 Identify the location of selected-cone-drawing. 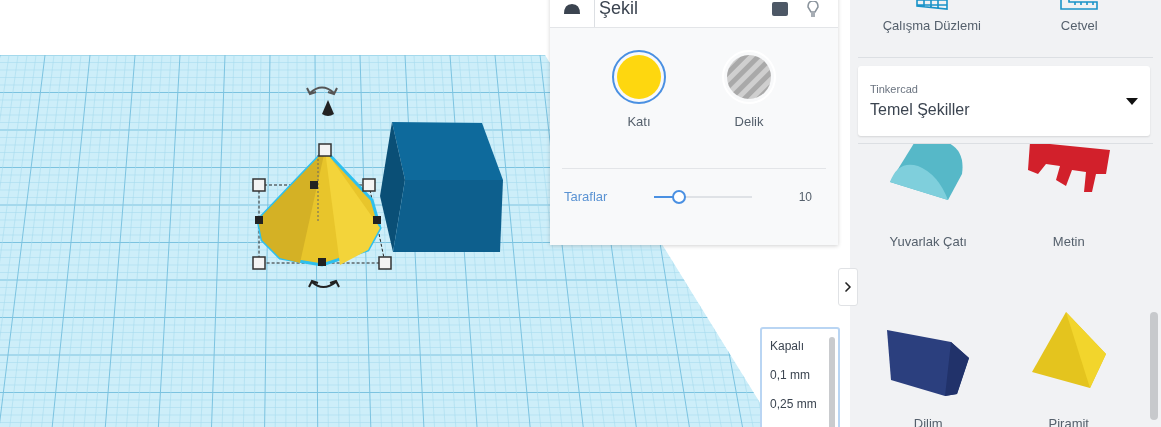
(322, 206).